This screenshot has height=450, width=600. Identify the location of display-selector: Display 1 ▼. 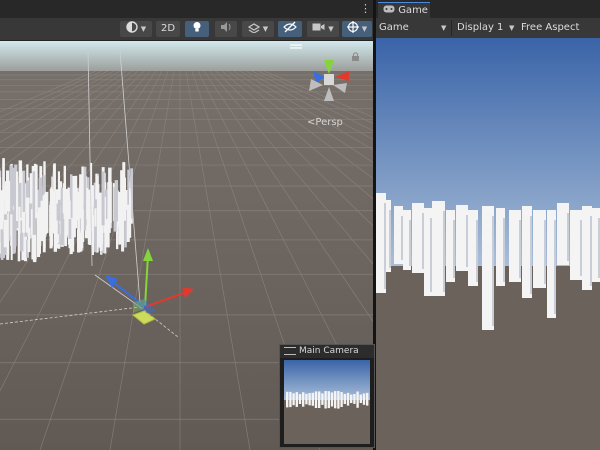
(491, 28).